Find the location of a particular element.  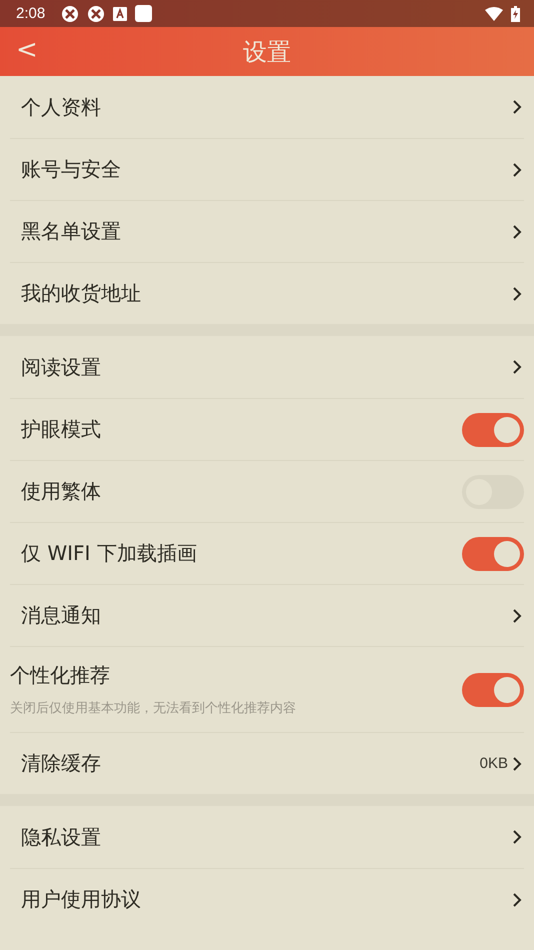

font-notification-icon is located at coordinates (120, 13).